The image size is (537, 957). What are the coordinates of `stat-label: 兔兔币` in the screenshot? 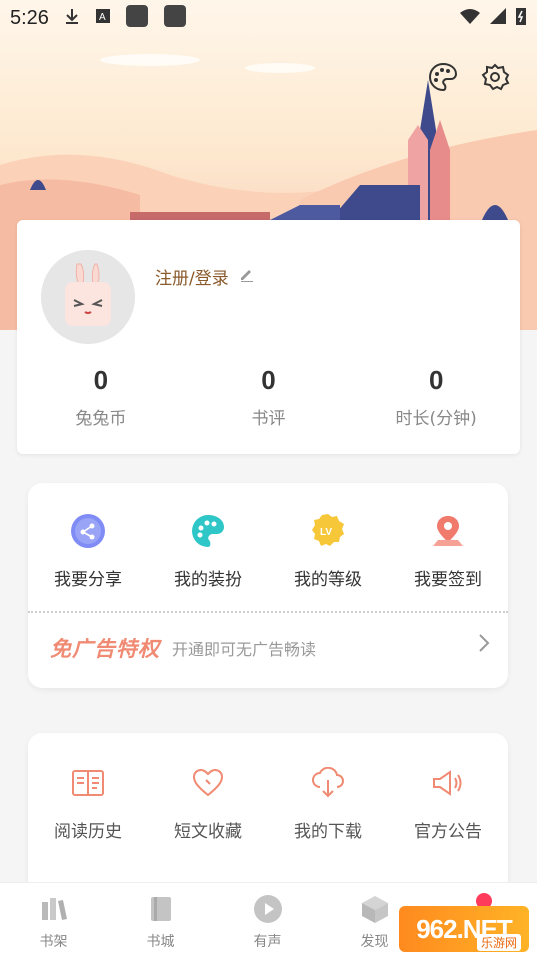 It's located at (101, 419).